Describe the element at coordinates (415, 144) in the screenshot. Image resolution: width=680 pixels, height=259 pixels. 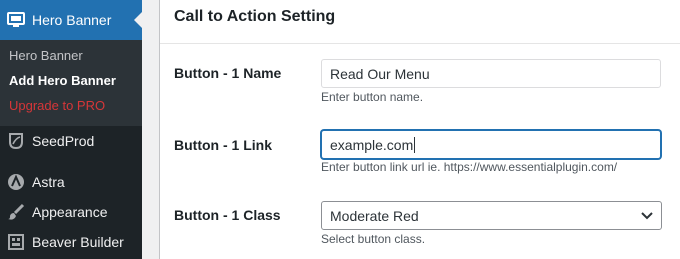
I see `text-cursor` at that location.